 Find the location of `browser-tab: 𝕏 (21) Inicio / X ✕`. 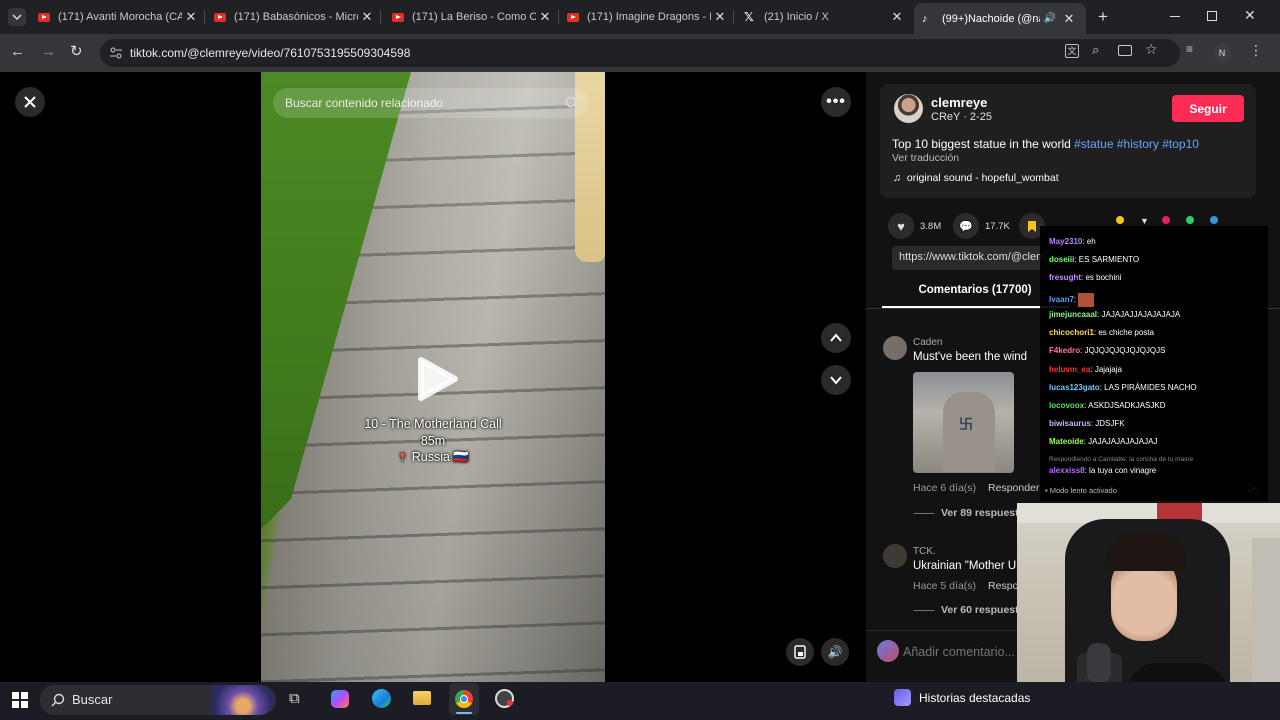

browser-tab: 𝕏 (21) Inicio / X ✕ is located at coordinates (825, 17).